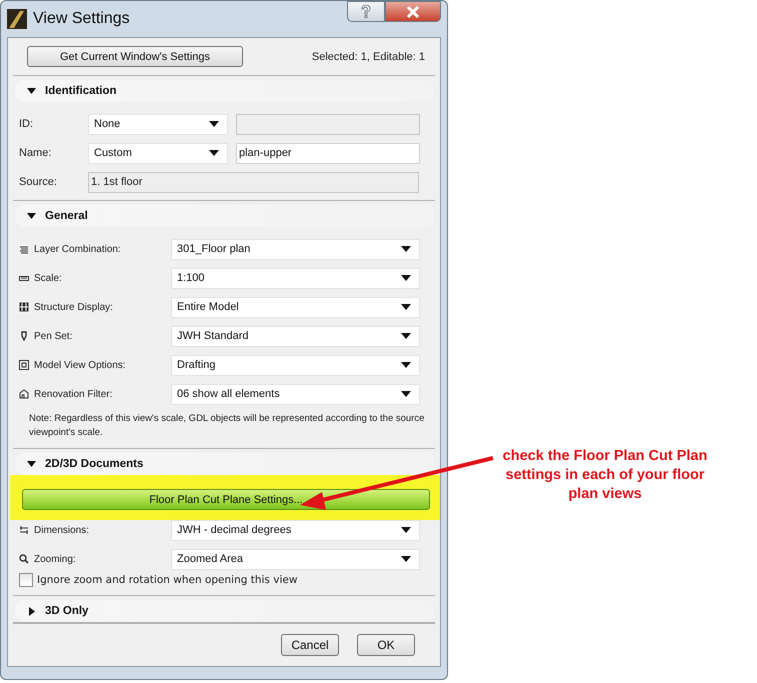 The image size is (757, 683). What do you see at coordinates (386, 645) in the screenshot?
I see `ok-button: OK` at bounding box center [386, 645].